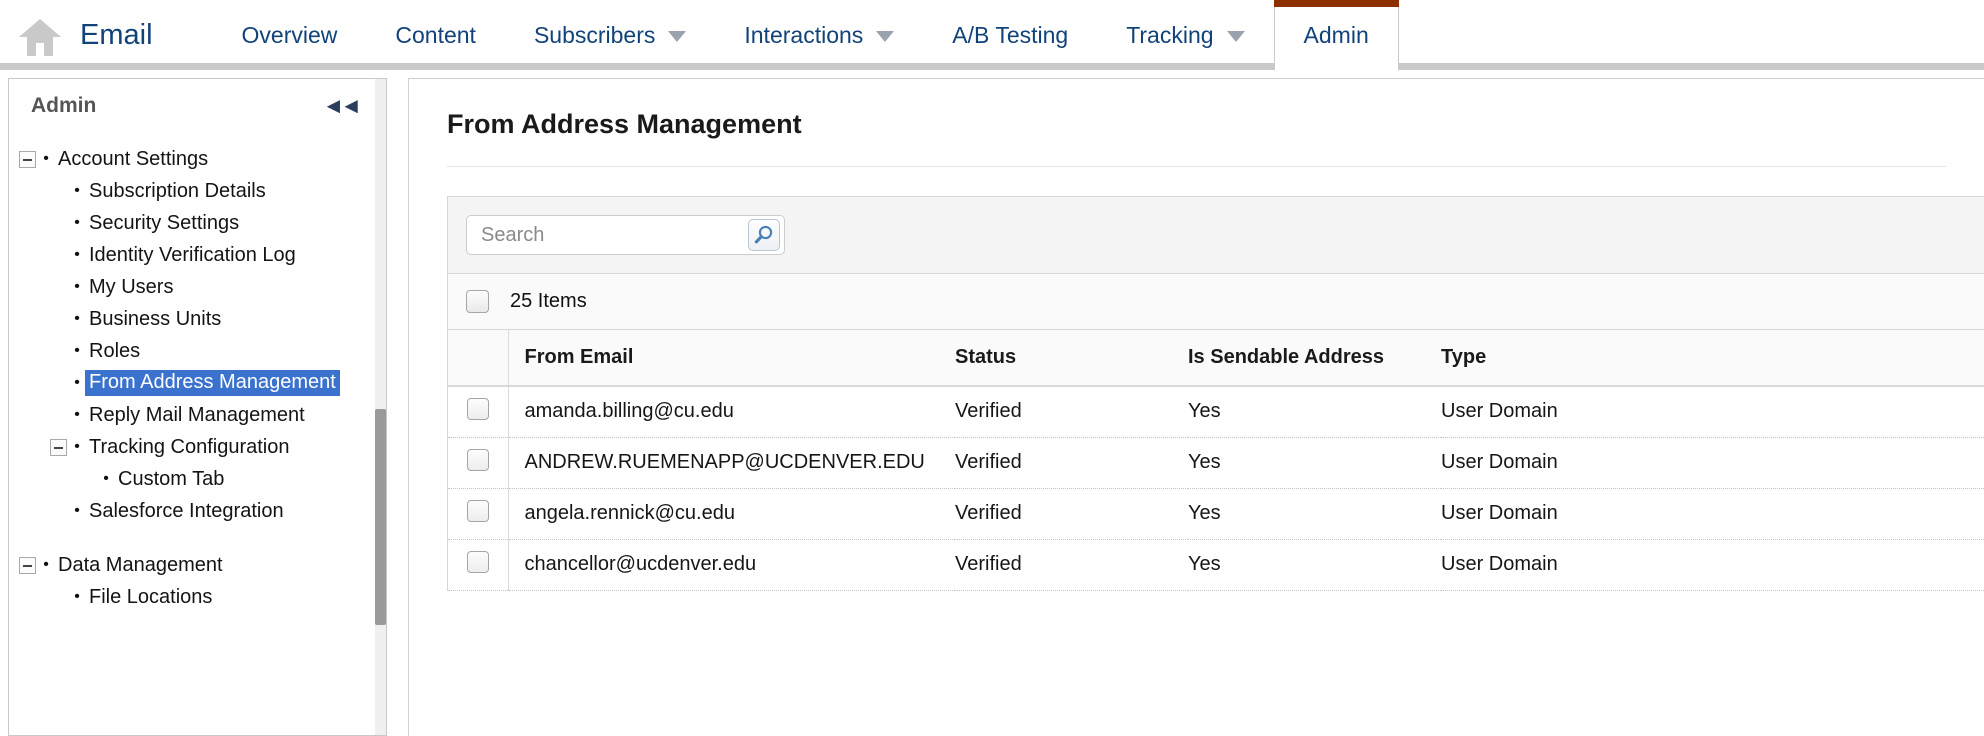  I want to click on sidebar-item-tracking-configuration: • Tracking Configuration, so click(197, 447).